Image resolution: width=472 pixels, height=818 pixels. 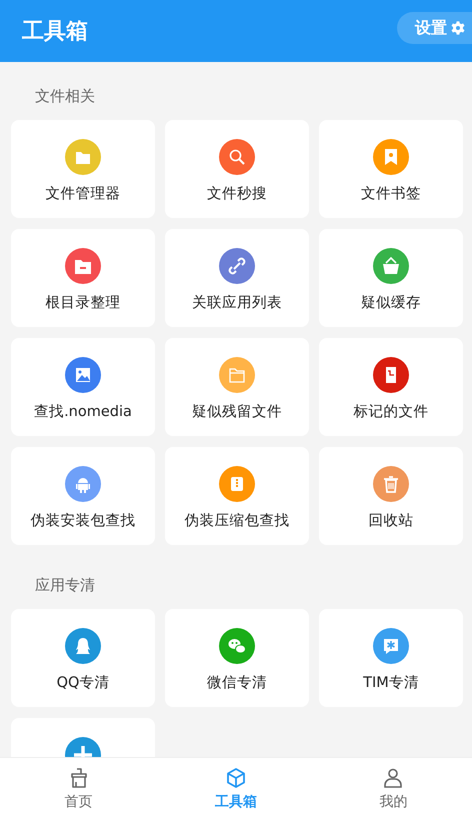 I want to click on tool-card: QQ专清, so click(x=83, y=658).